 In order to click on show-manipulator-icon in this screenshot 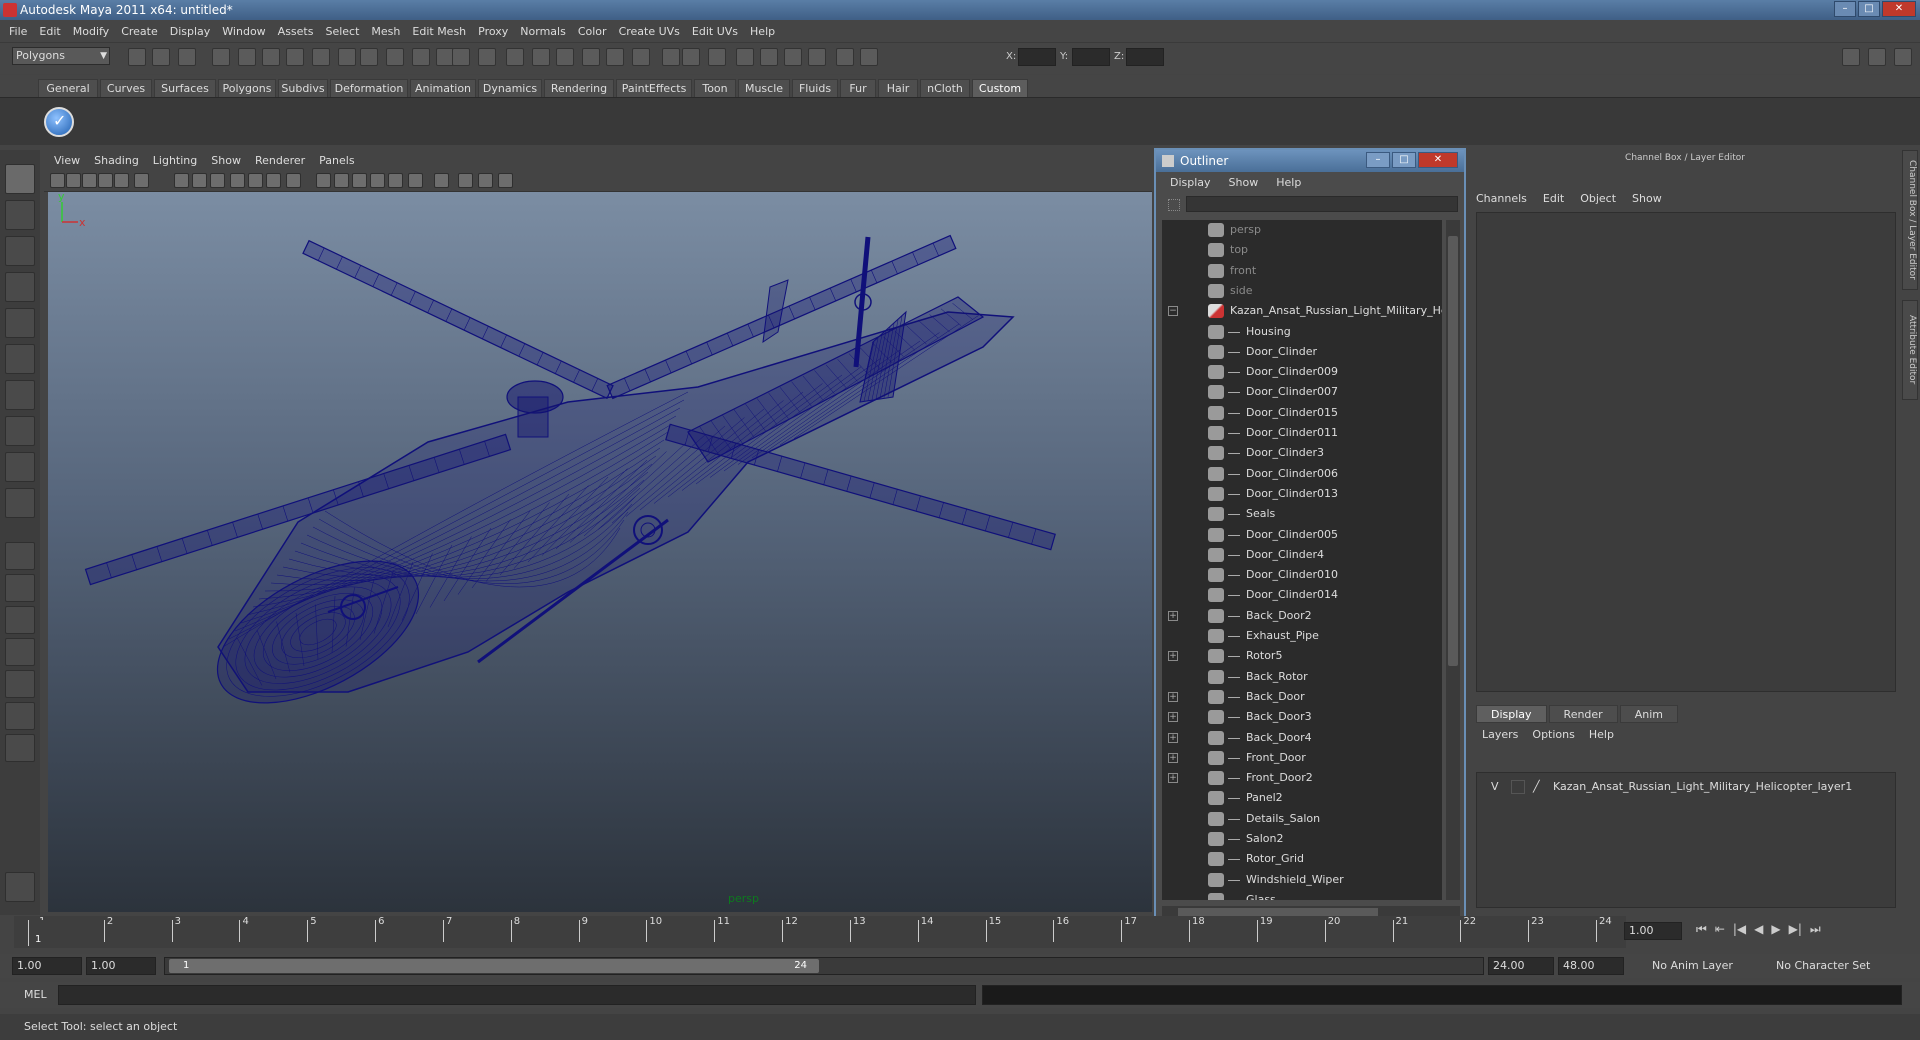, I will do `click(20, 467)`.